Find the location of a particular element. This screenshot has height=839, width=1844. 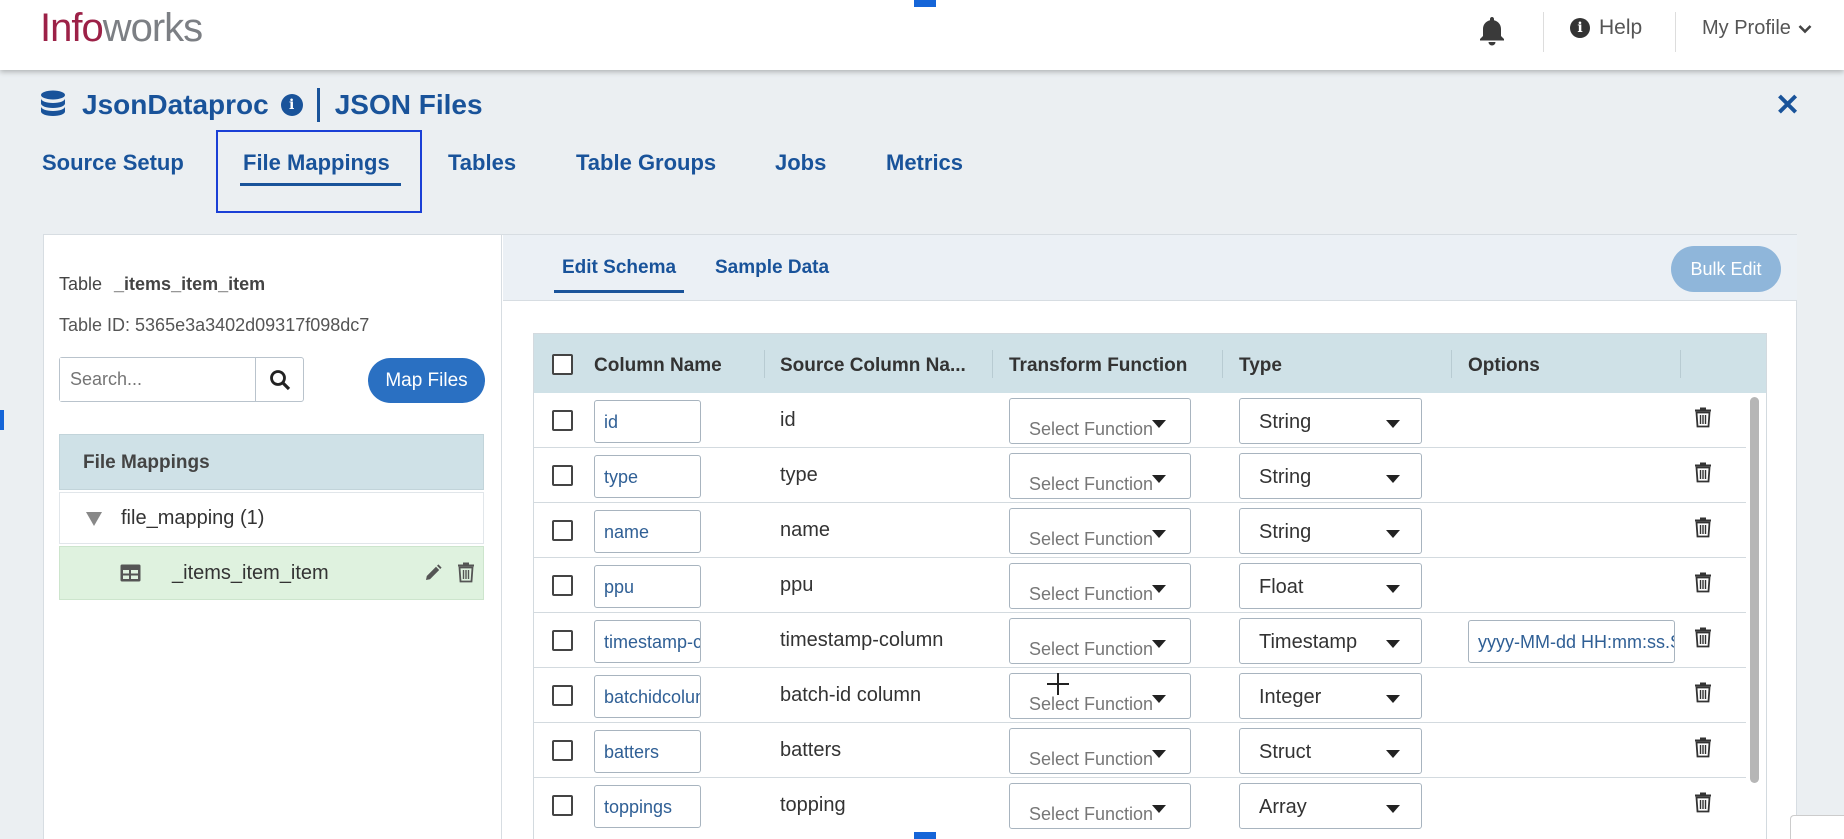

table-id: Table ID: 5365e3a3402d09317f098dc7 is located at coordinates (214, 325).